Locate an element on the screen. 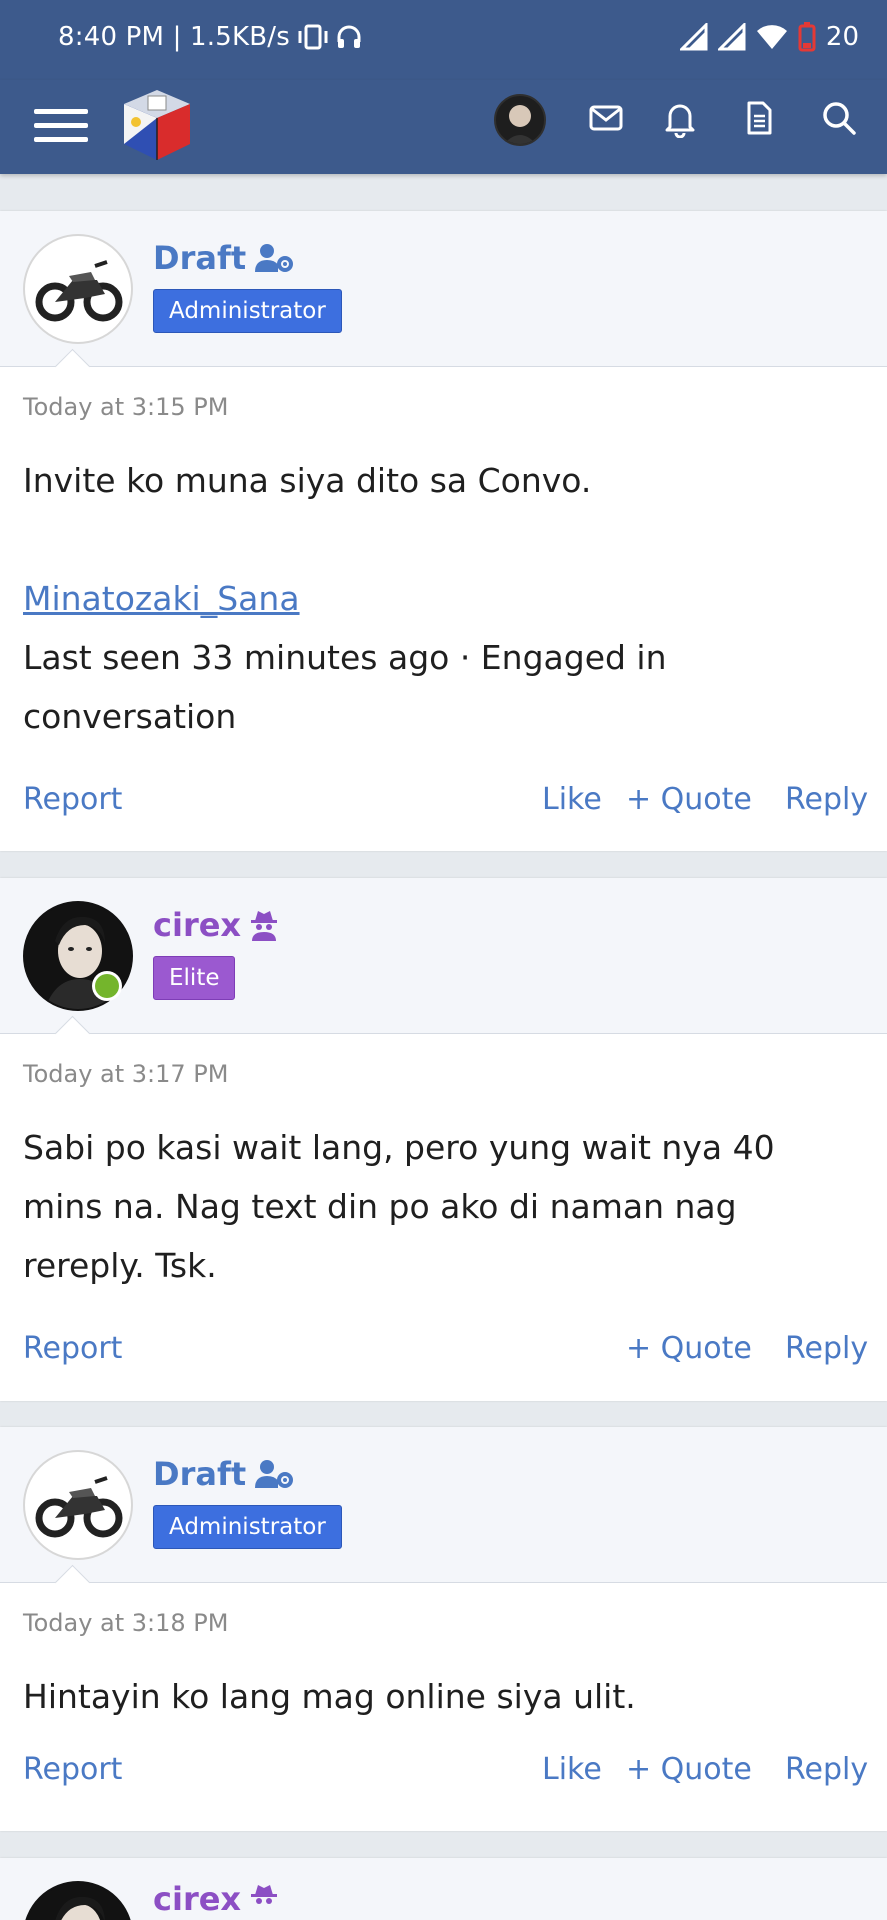 This screenshot has height=1920, width=887. status-time-speed: 8:40 PM | 1.5KB/s is located at coordinates (210, 37).